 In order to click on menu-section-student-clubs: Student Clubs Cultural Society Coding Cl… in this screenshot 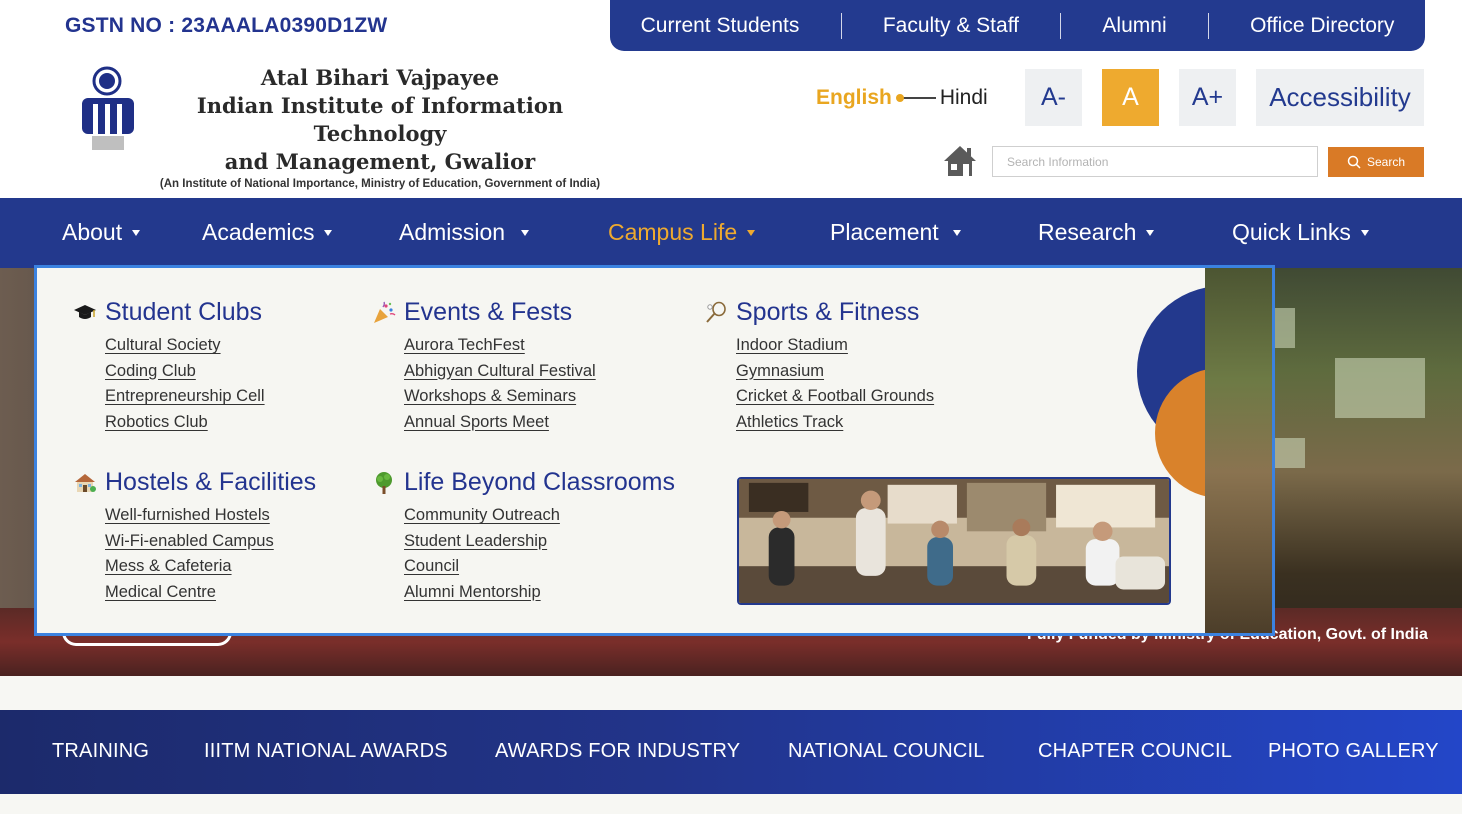, I will do `click(169, 366)`.